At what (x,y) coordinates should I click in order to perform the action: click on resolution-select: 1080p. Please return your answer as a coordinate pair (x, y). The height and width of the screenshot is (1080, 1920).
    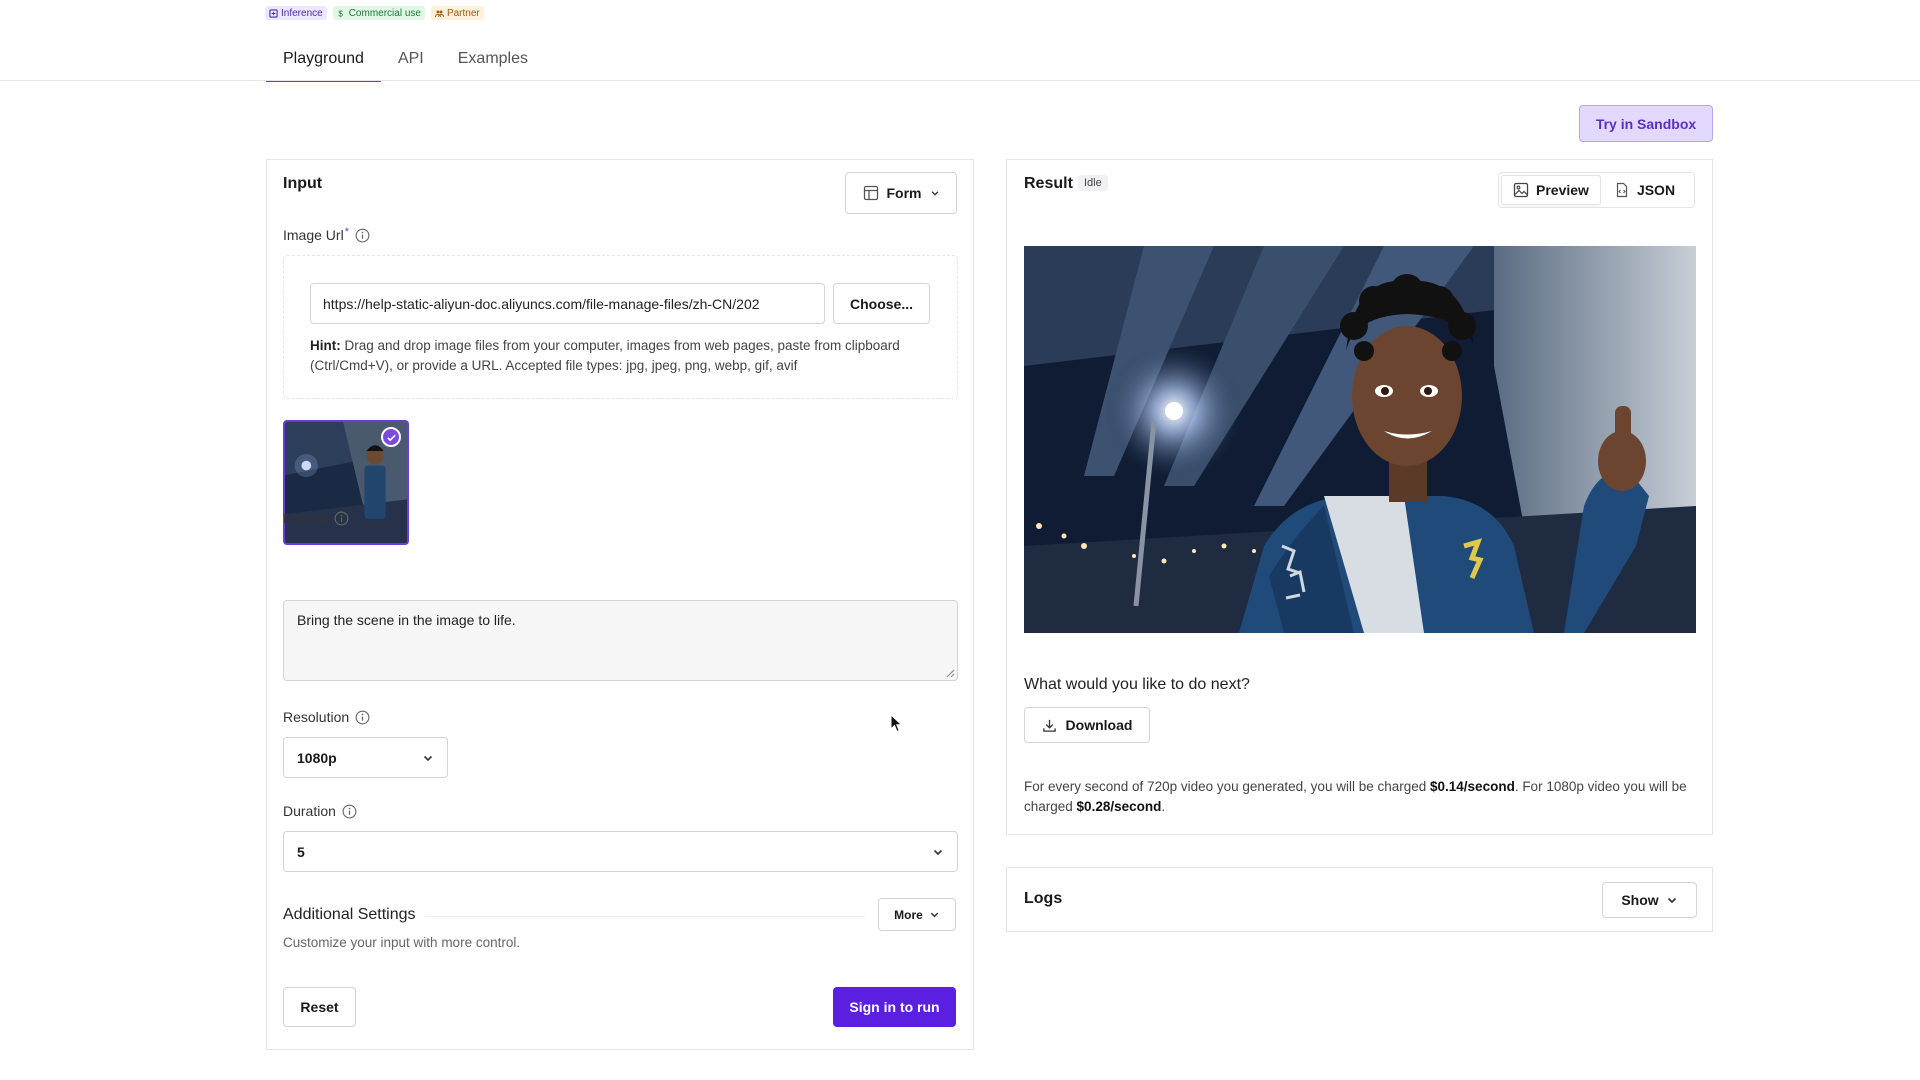
    Looking at the image, I should click on (365, 757).